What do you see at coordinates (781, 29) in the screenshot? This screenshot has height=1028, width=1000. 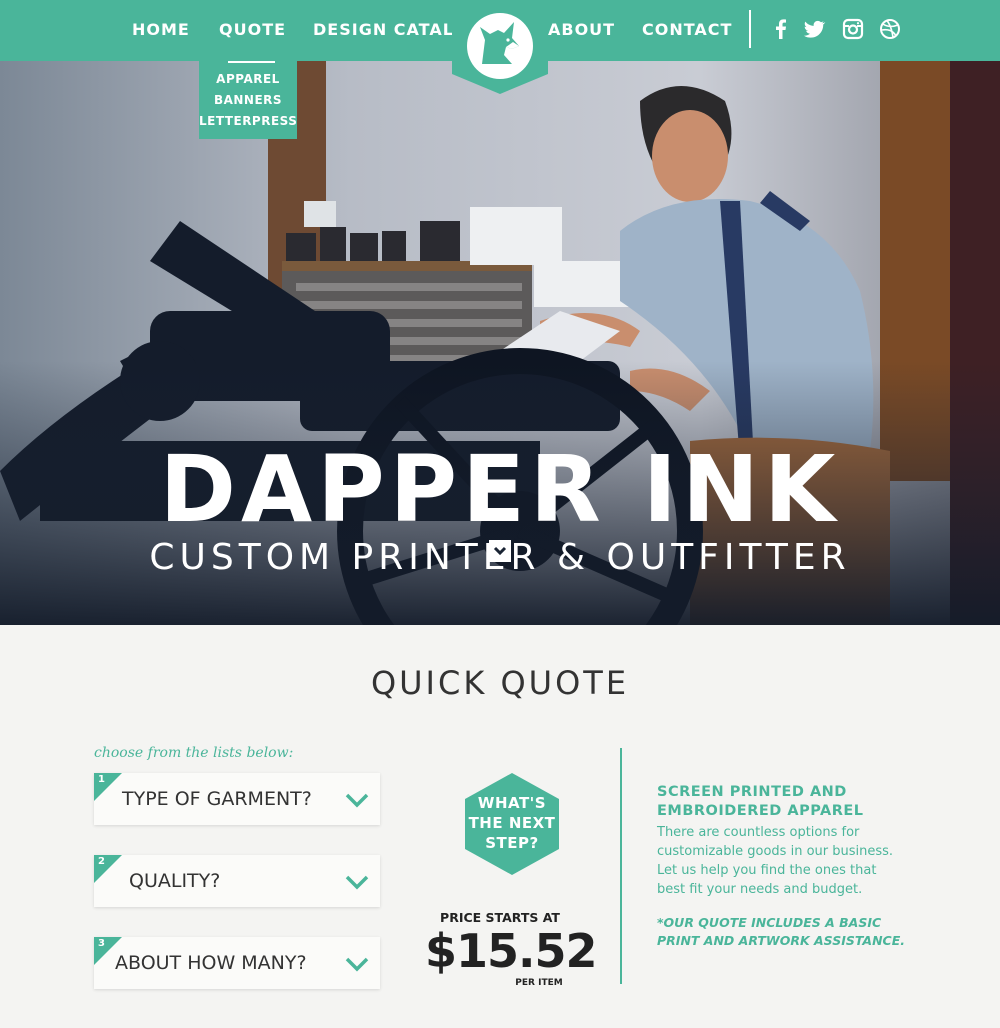 I see `facebook-icon` at bounding box center [781, 29].